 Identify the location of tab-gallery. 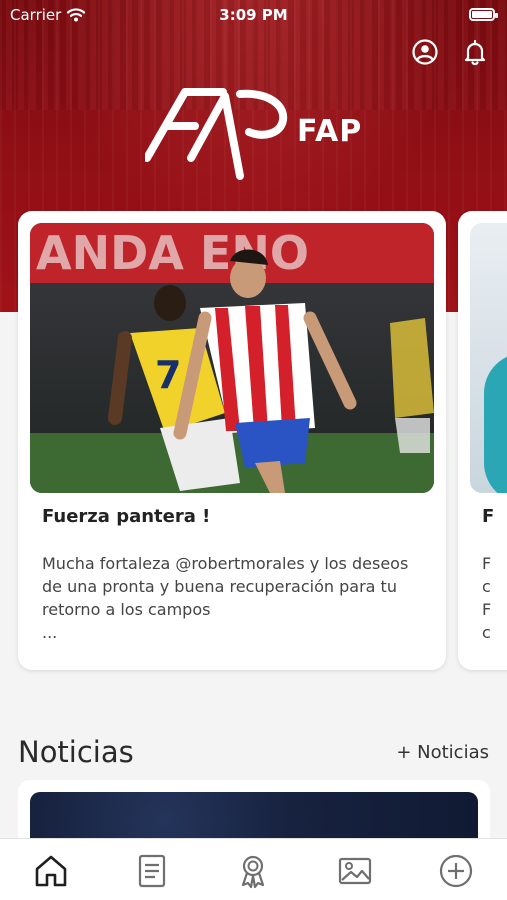
(355, 871).